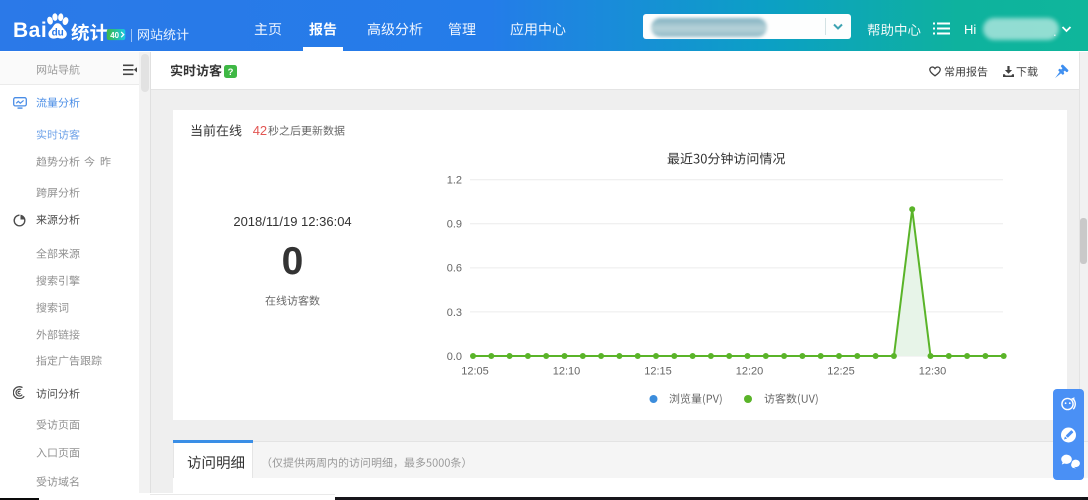  I want to click on svg-text: du, so click(58, 32).